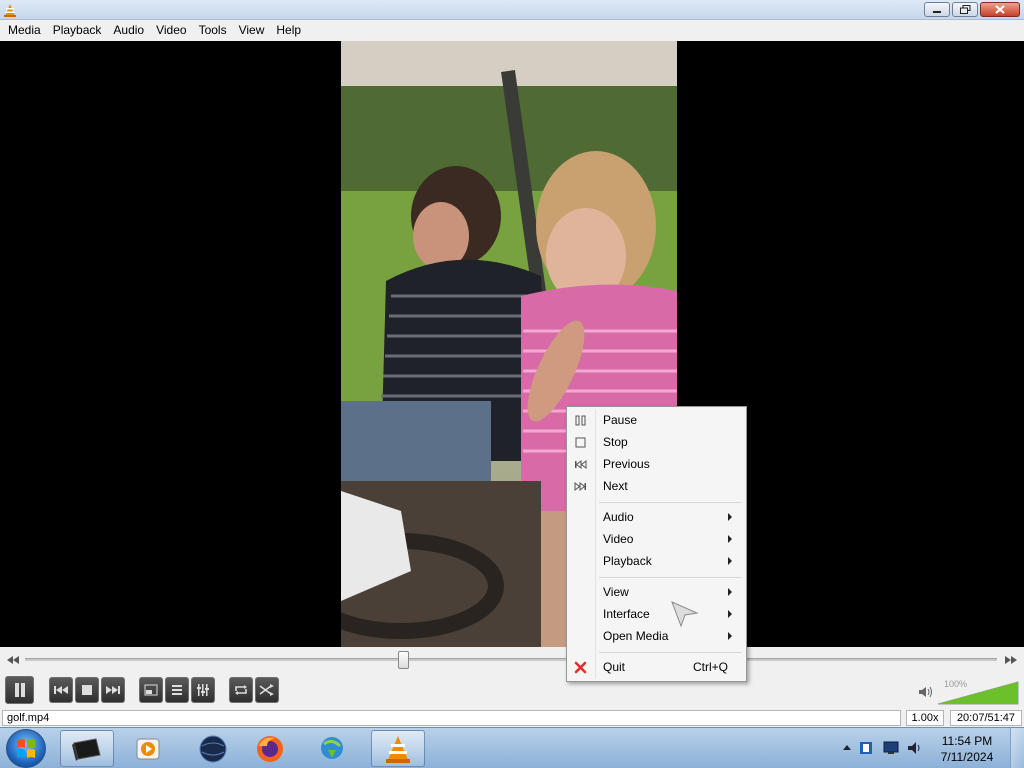  What do you see at coordinates (332, 748) in the screenshot?
I see `taskbar-download-manager` at bounding box center [332, 748].